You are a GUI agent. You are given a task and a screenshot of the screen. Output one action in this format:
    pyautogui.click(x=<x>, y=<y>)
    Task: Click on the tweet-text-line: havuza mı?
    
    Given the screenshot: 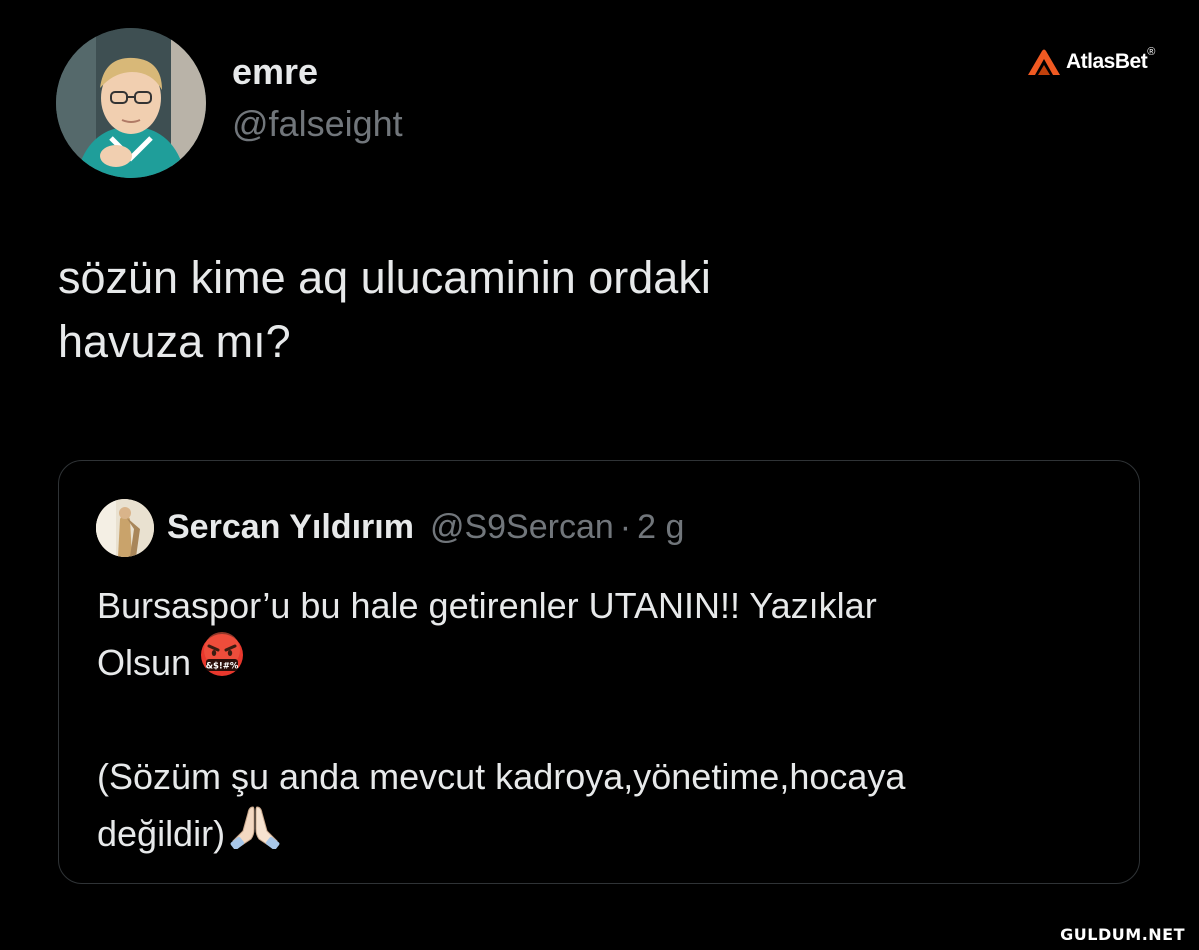 What is the action you would take?
    pyautogui.click(x=174, y=341)
    